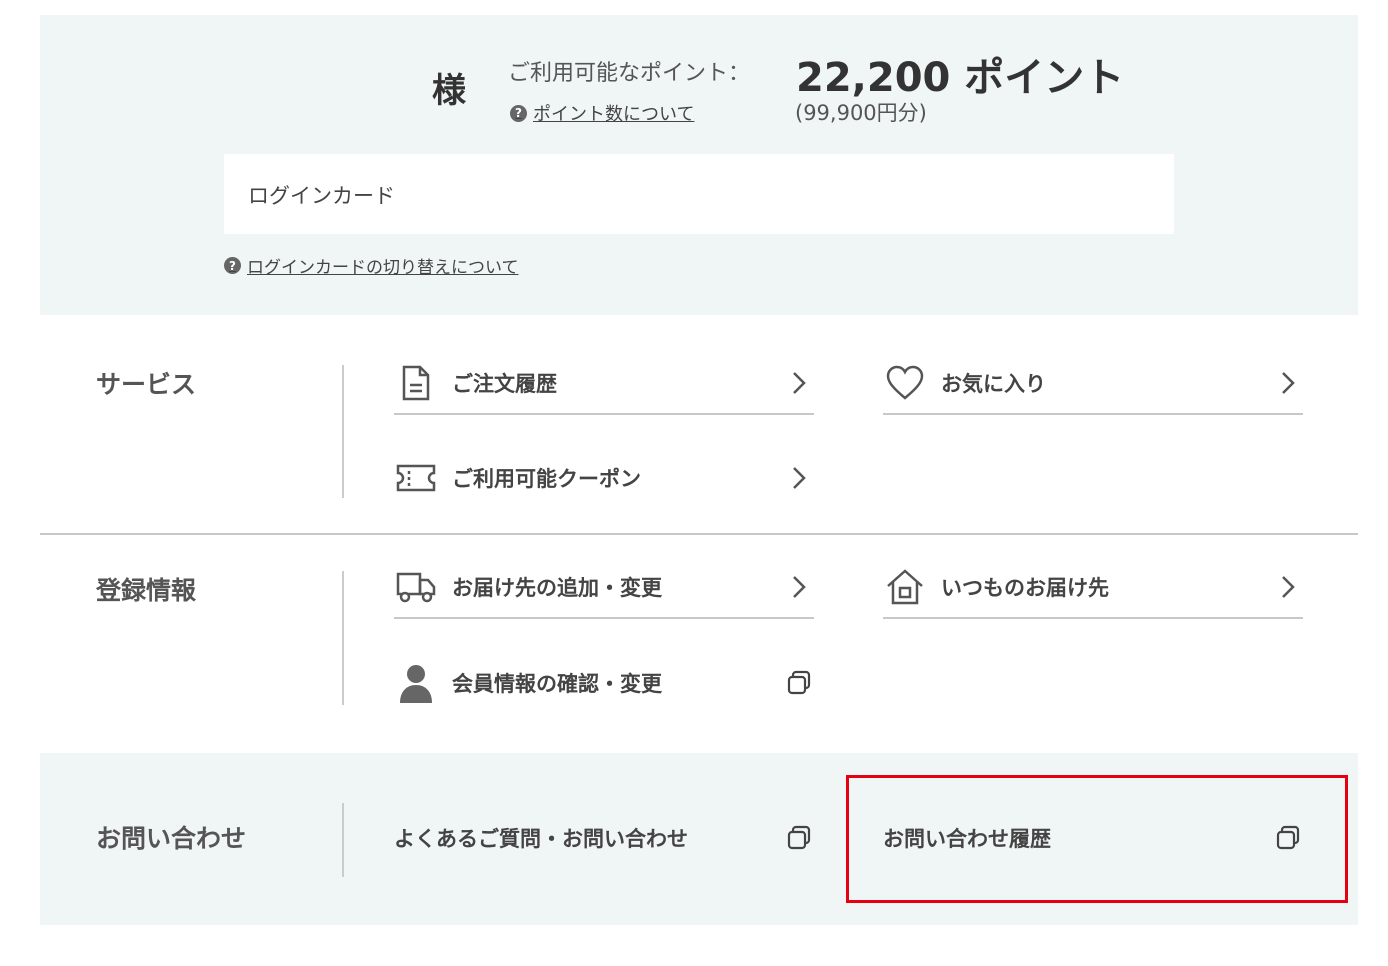 This screenshot has width=1388, height=966. What do you see at coordinates (416, 683) in the screenshot?
I see `person-icon` at bounding box center [416, 683].